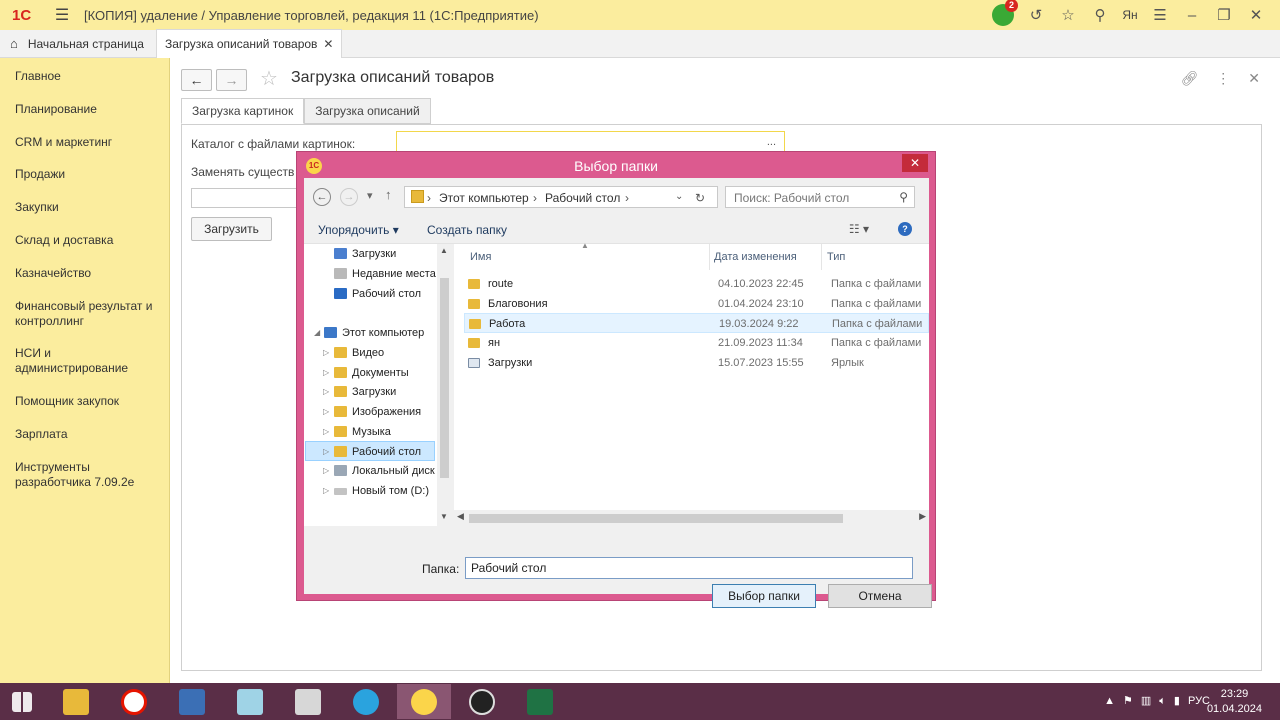  I want to click on address-dropdown-icon: ⌄, so click(679, 196).